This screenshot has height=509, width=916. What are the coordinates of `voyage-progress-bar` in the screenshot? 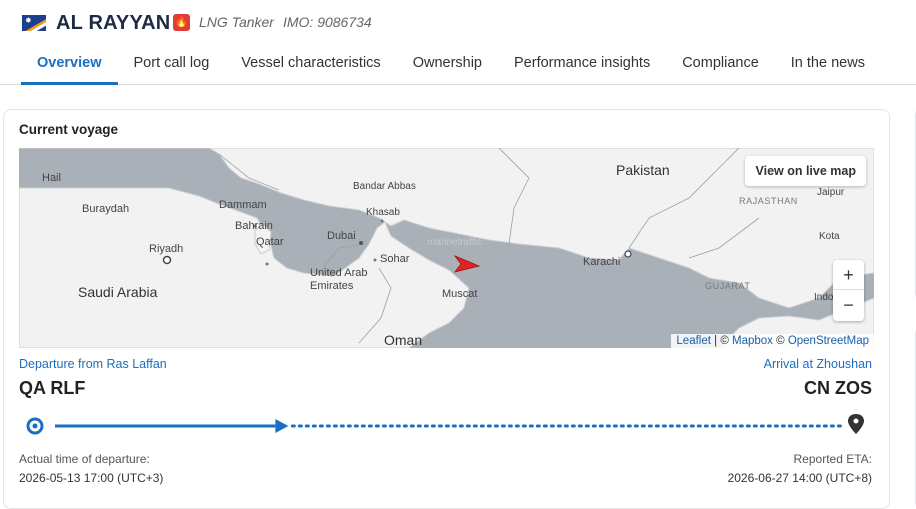 It's located at (445, 424).